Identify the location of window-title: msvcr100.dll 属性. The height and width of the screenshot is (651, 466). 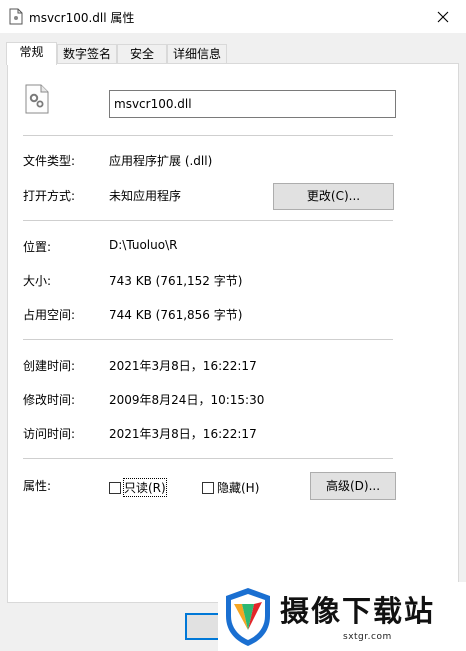
(82, 18).